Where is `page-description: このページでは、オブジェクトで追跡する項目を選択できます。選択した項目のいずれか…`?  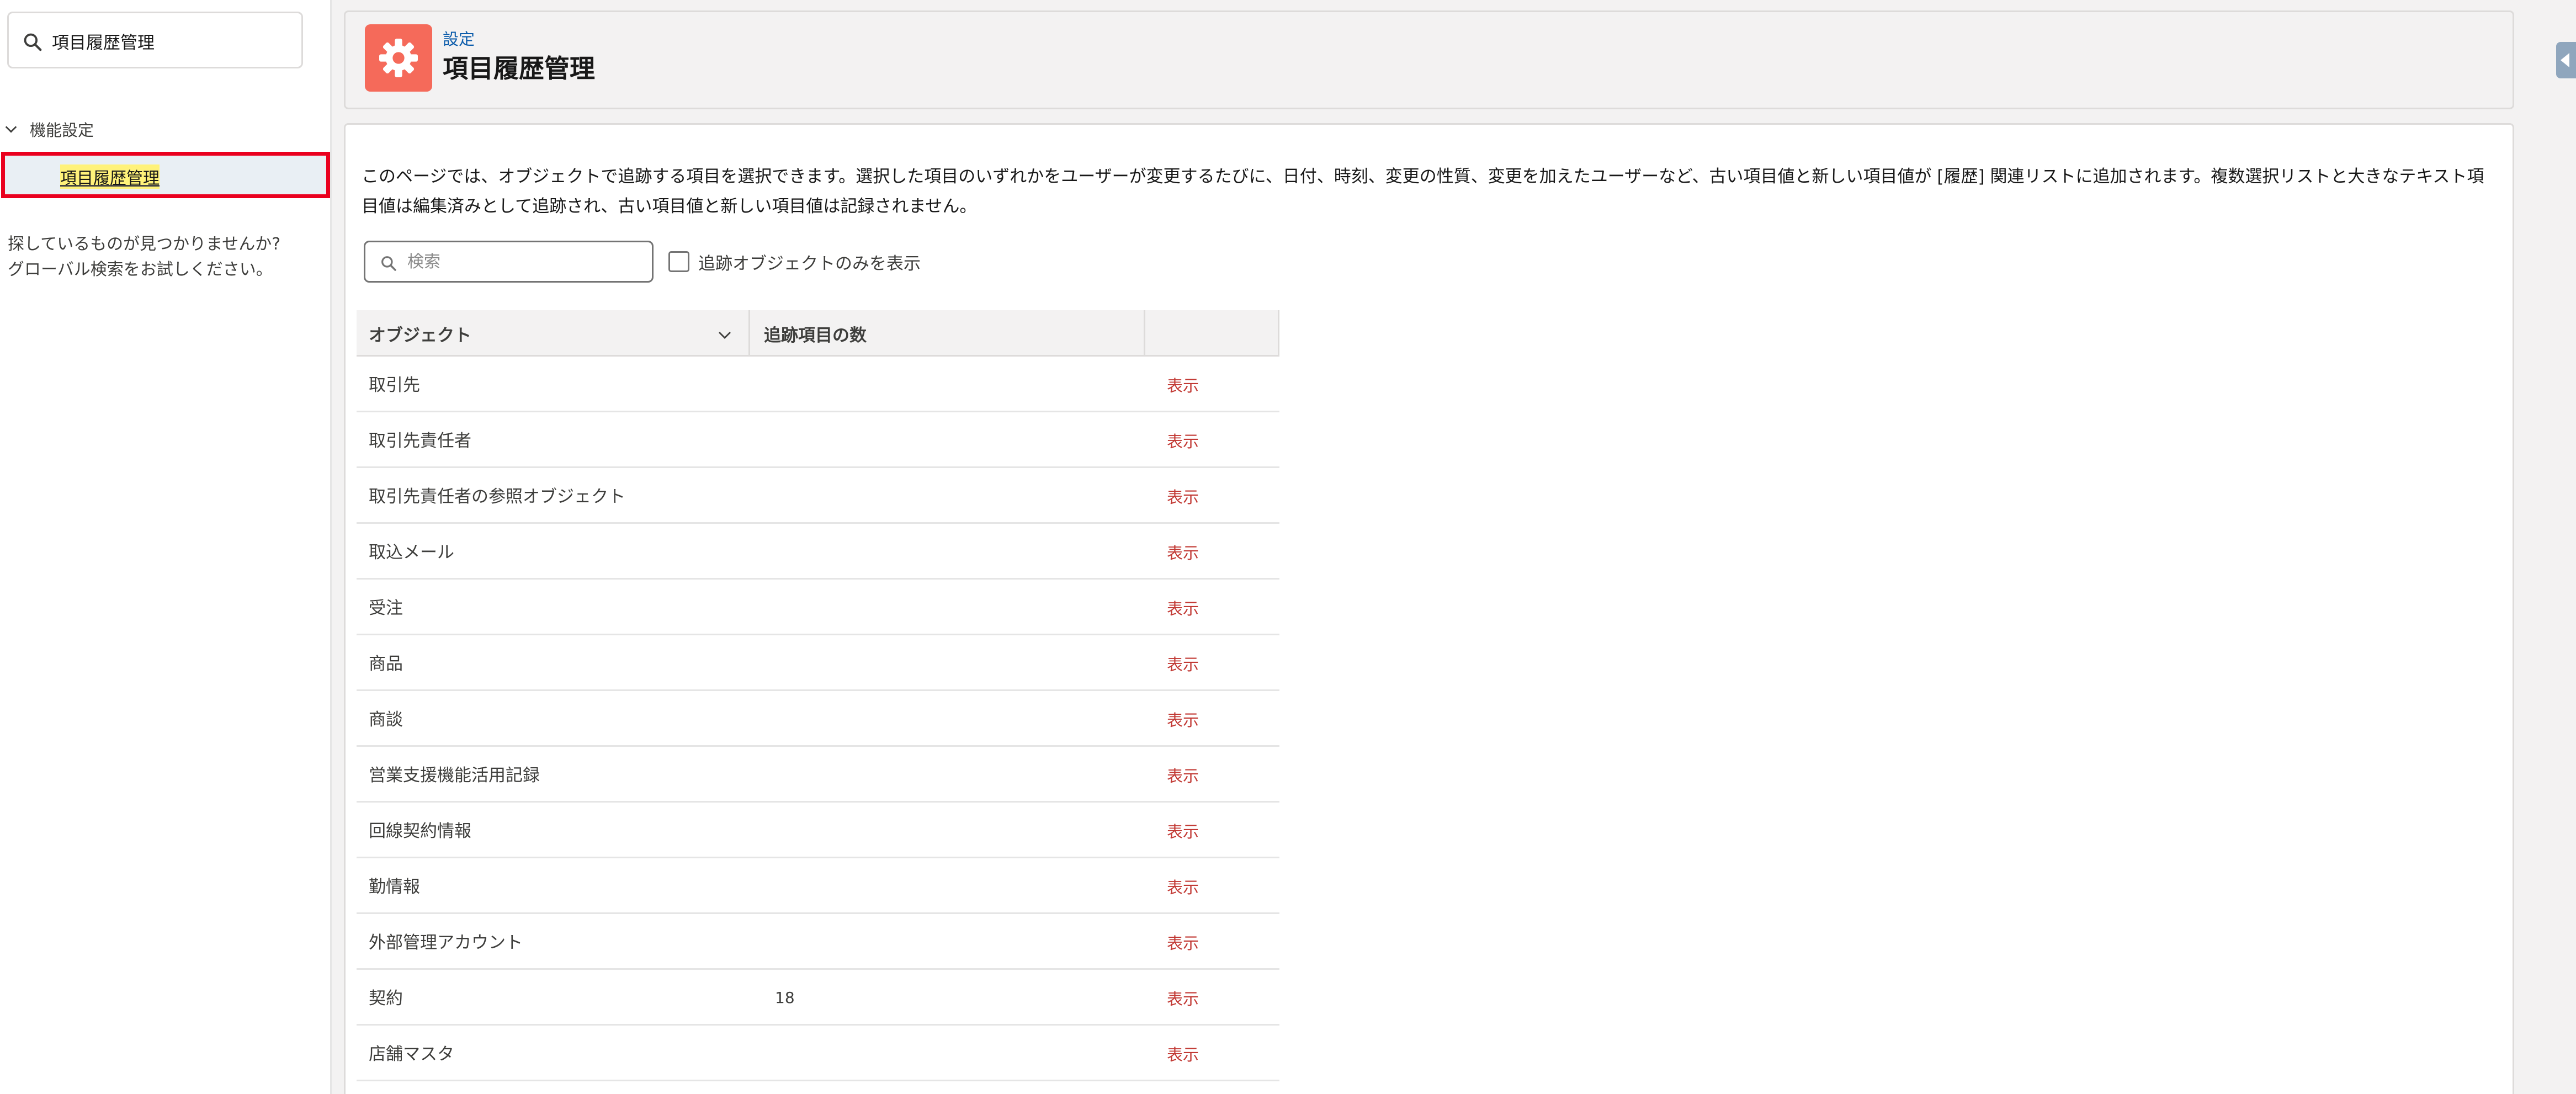
page-description: このページでは、オブジェクトで追跡する項目を選択できます。選択した項目のいずれか… is located at coordinates (1423, 191).